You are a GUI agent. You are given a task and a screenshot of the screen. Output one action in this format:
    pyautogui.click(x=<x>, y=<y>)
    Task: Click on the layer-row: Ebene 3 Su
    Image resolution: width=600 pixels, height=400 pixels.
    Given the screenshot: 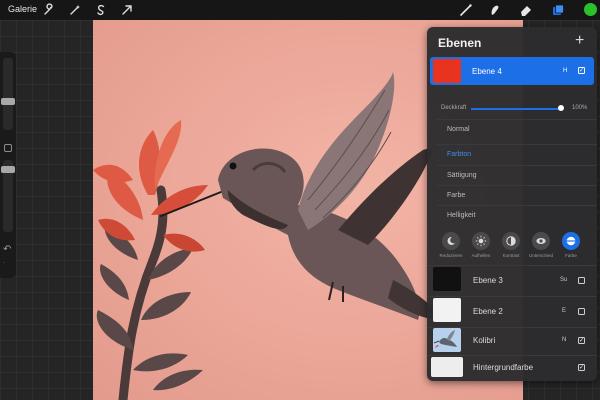 What is the action you would take?
    pyautogui.click(x=512, y=281)
    